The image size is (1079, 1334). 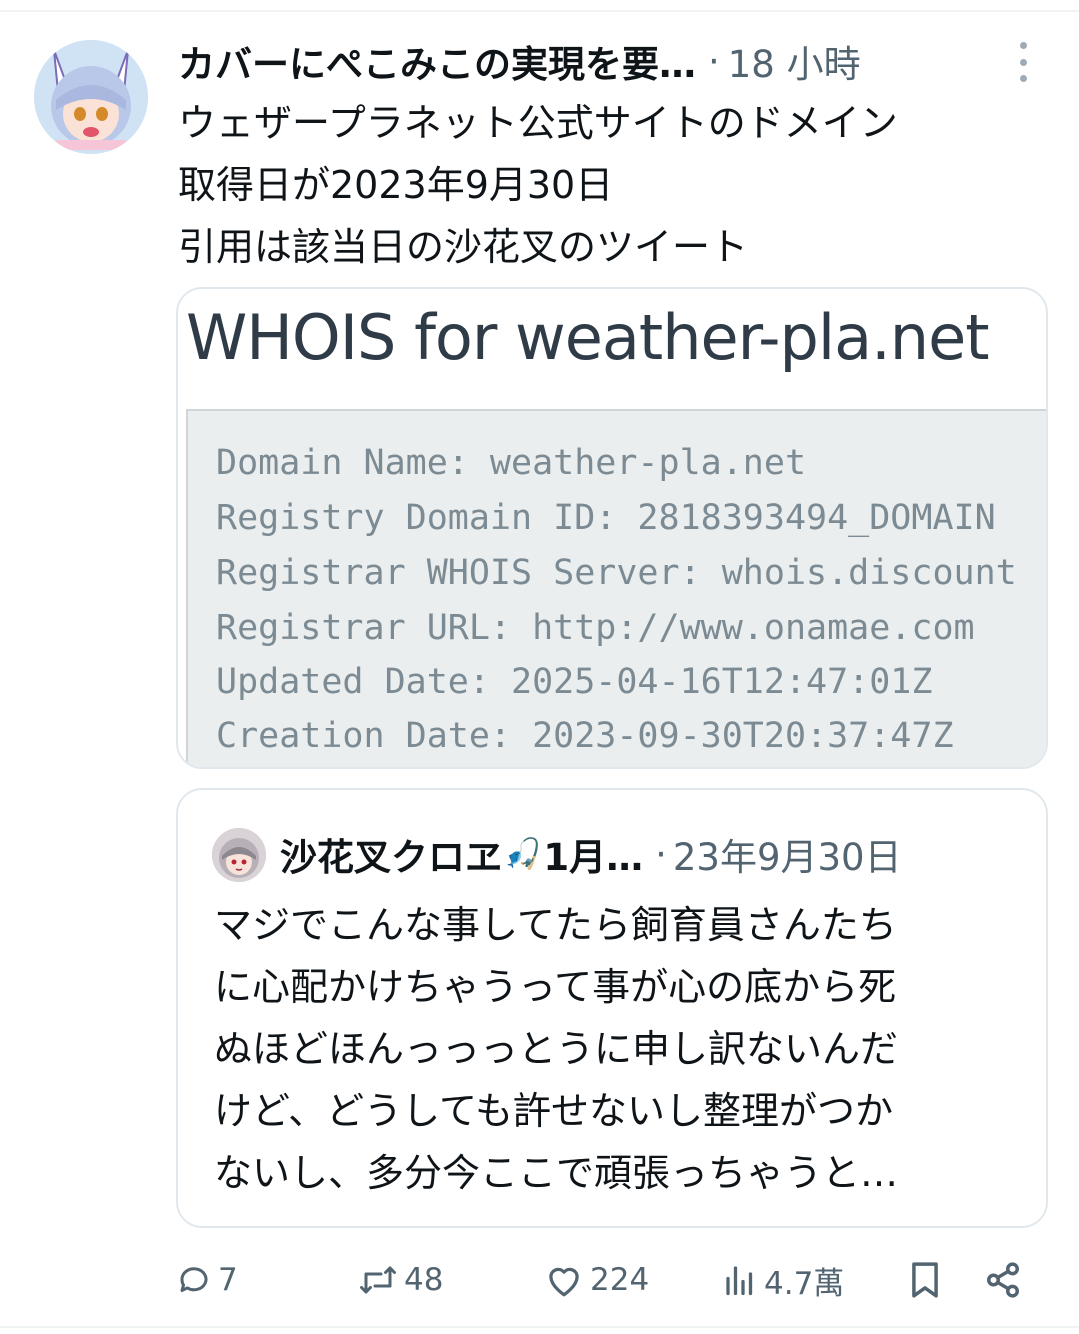 What do you see at coordinates (554, 1111) in the screenshot?
I see `quoted-text-line: けど、どうしても許せないし整理がつか` at bounding box center [554, 1111].